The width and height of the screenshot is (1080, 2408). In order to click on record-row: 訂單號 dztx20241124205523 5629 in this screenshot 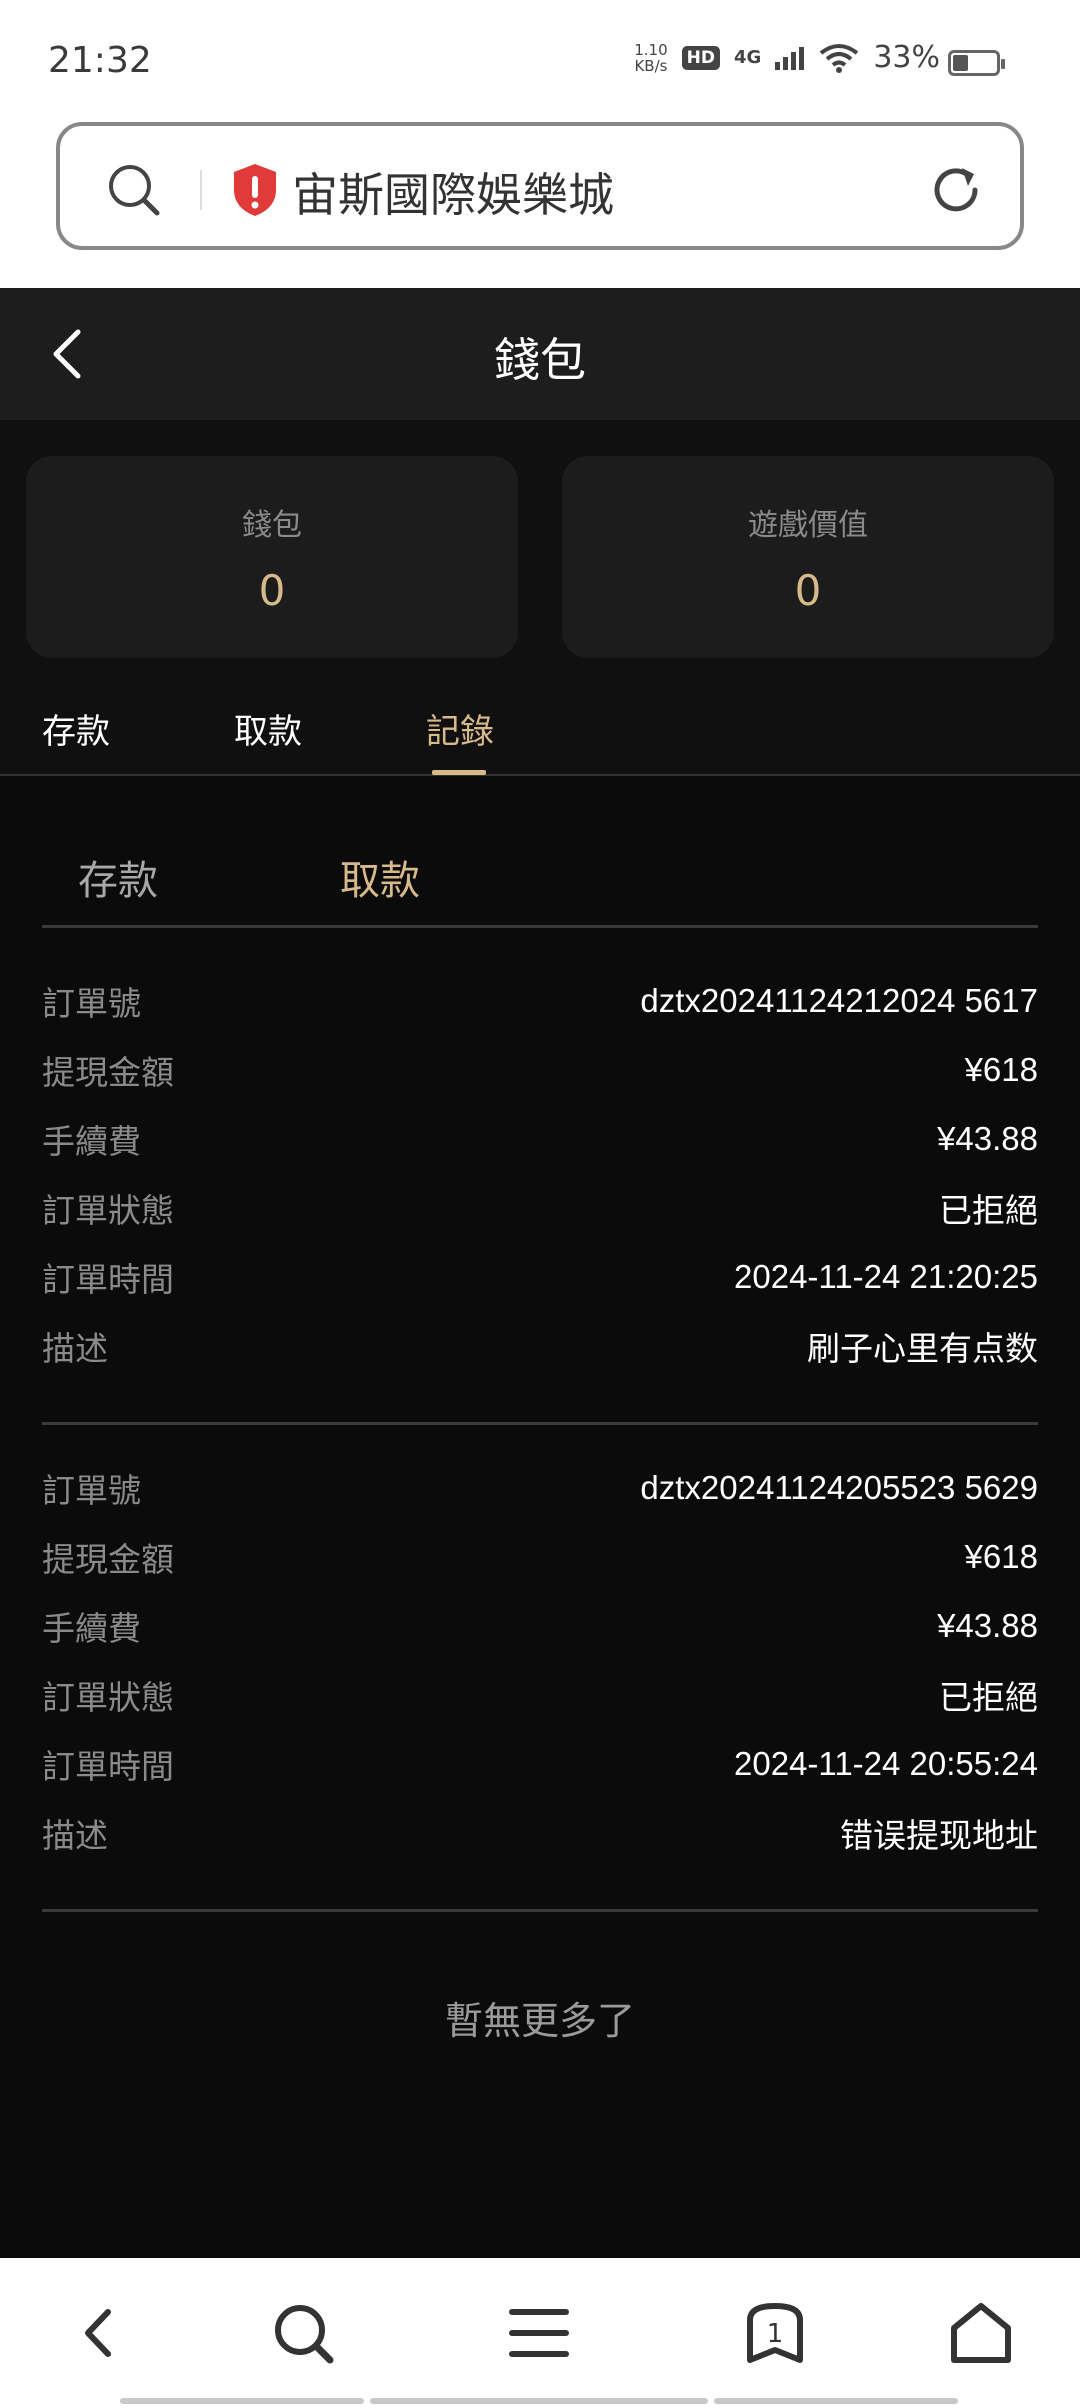, I will do `click(540, 1487)`.